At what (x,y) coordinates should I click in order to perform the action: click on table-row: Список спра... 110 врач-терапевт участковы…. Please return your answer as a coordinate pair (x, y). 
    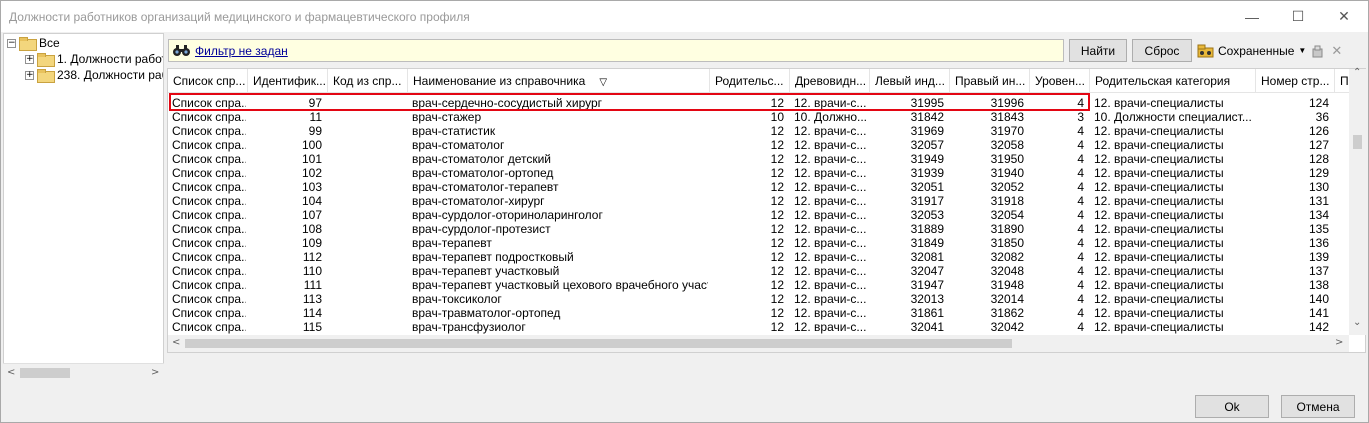
    Looking at the image, I should click on (759, 271).